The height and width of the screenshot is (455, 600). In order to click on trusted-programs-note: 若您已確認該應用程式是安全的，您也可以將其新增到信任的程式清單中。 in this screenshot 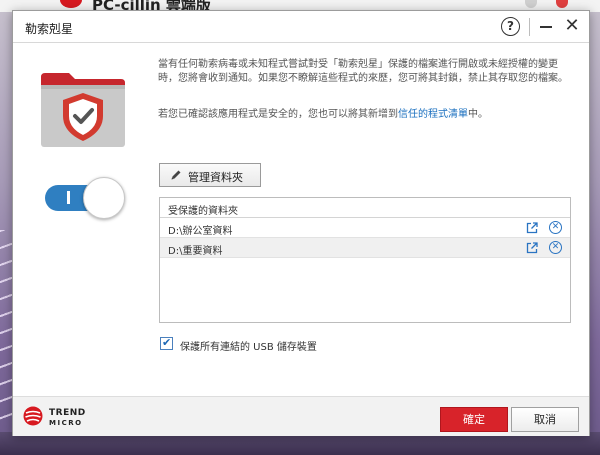, I will do `click(367, 115)`.